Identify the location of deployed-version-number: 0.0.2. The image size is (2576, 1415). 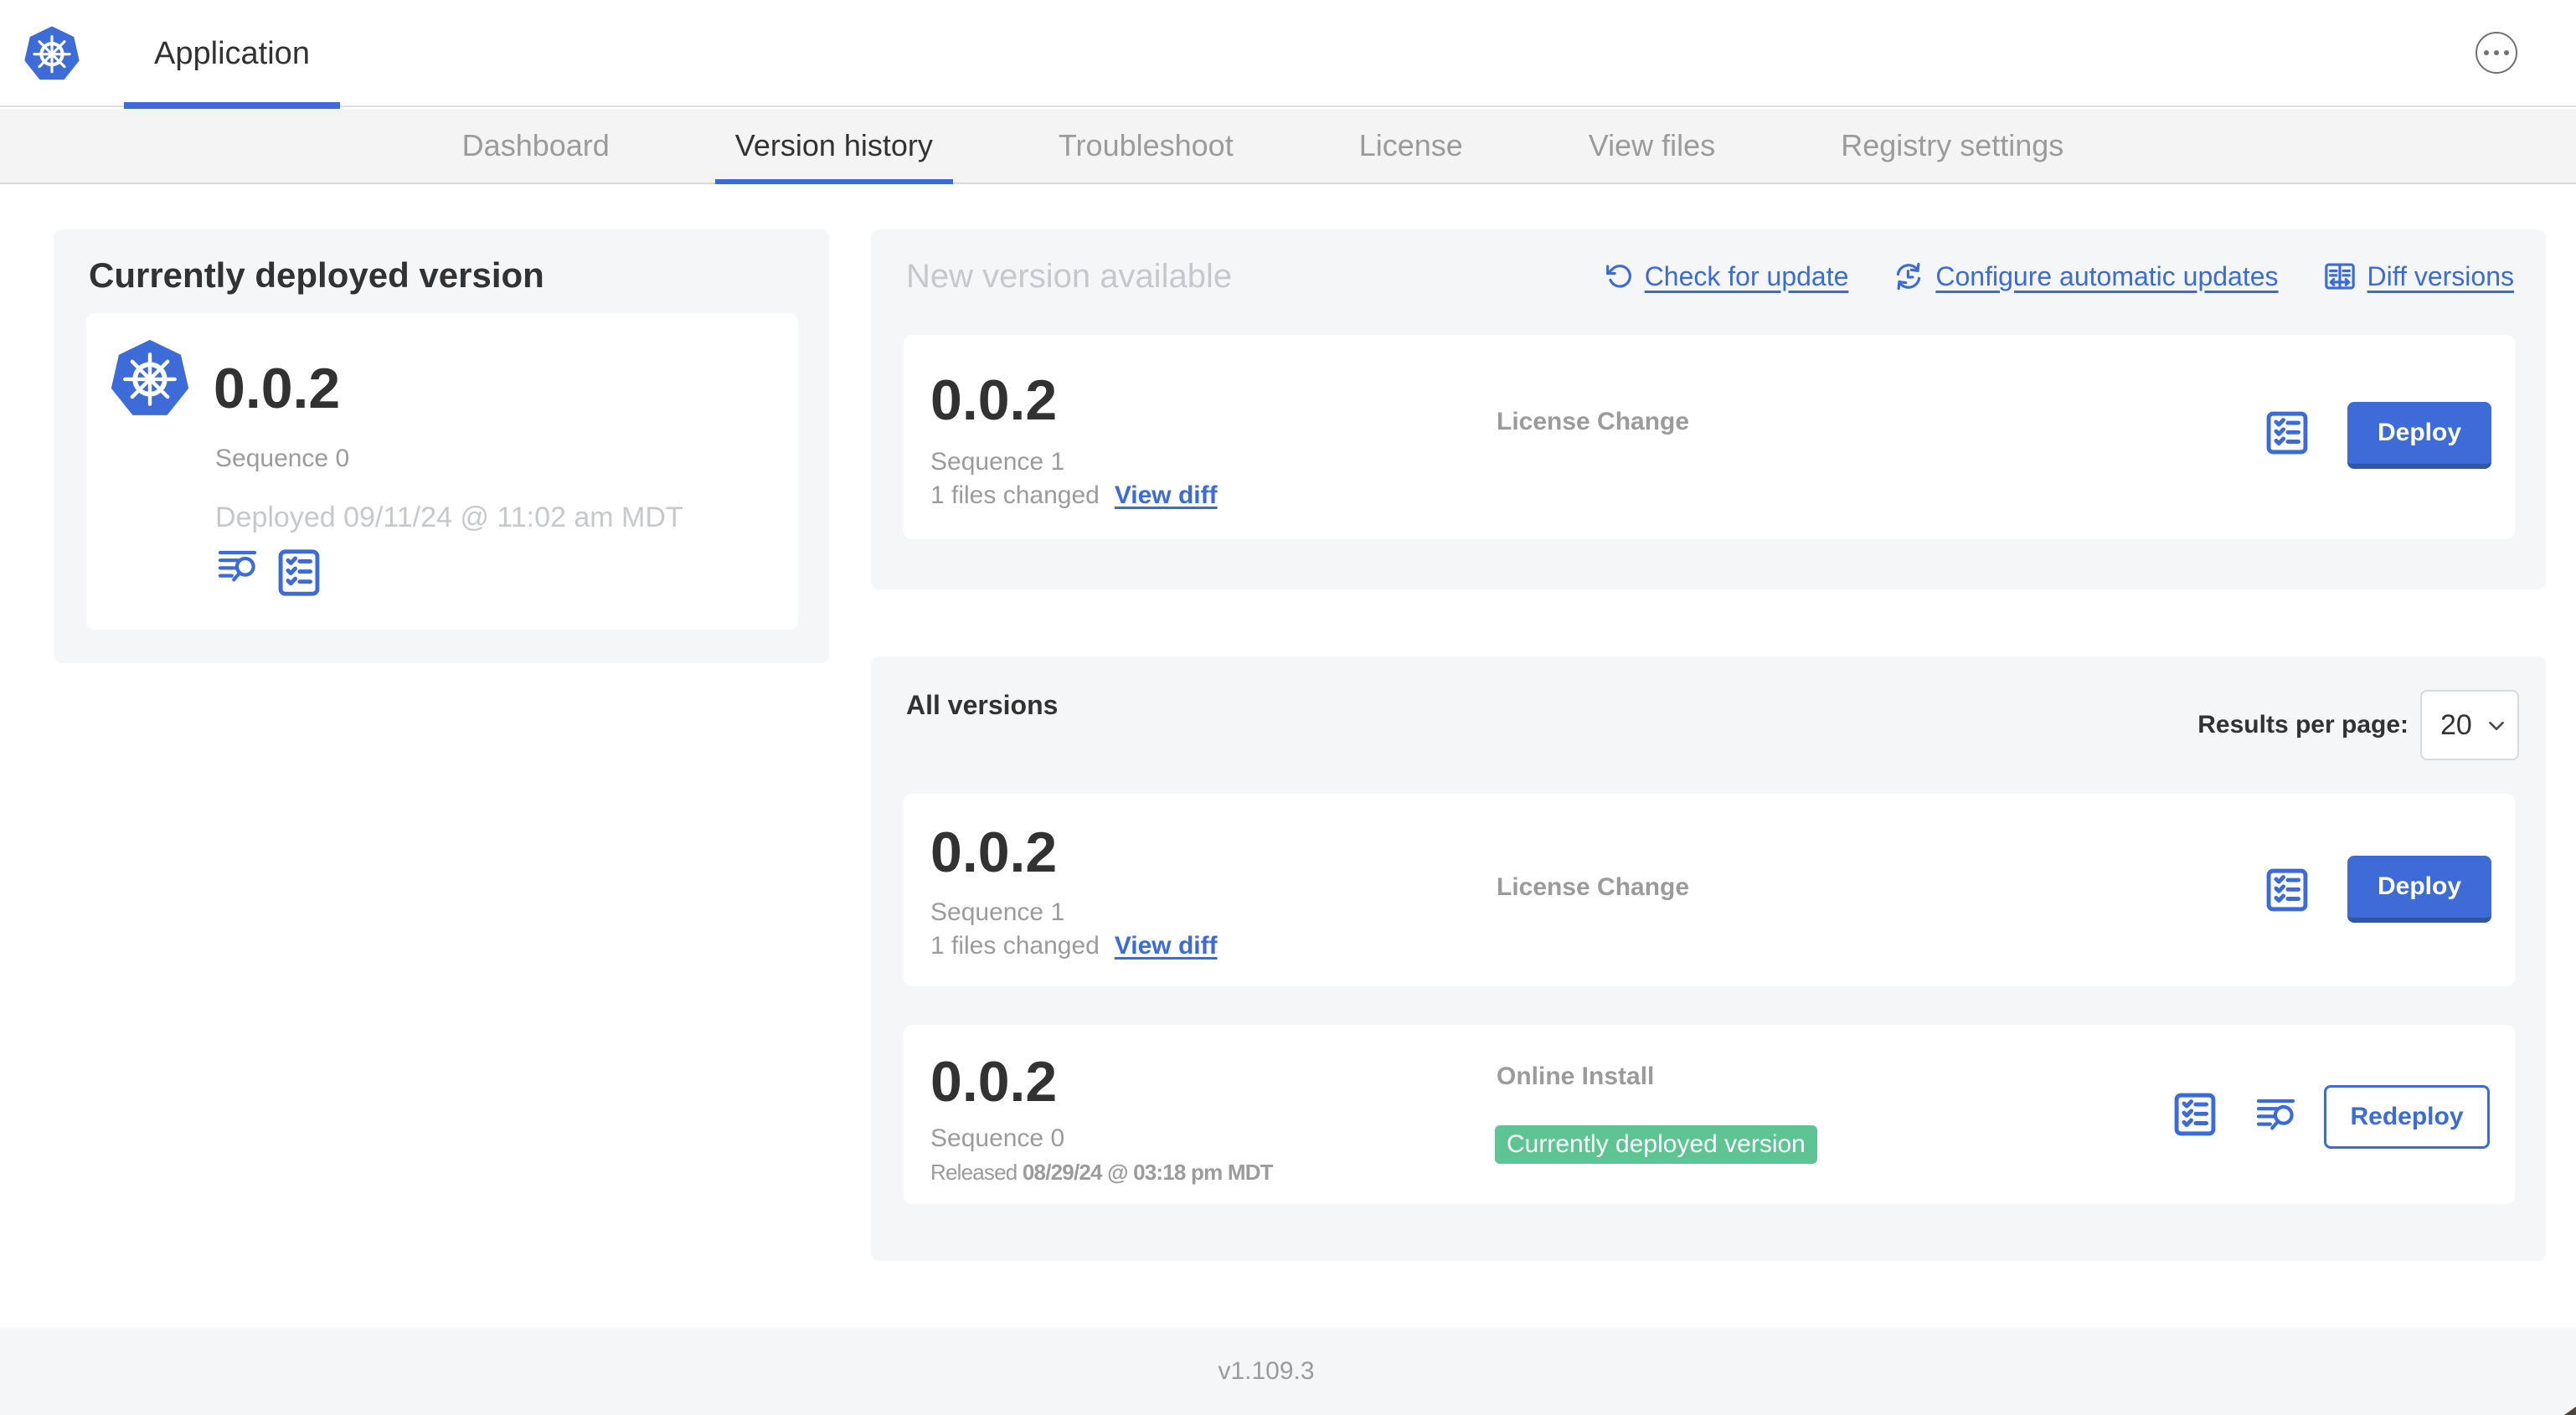
(277, 388).